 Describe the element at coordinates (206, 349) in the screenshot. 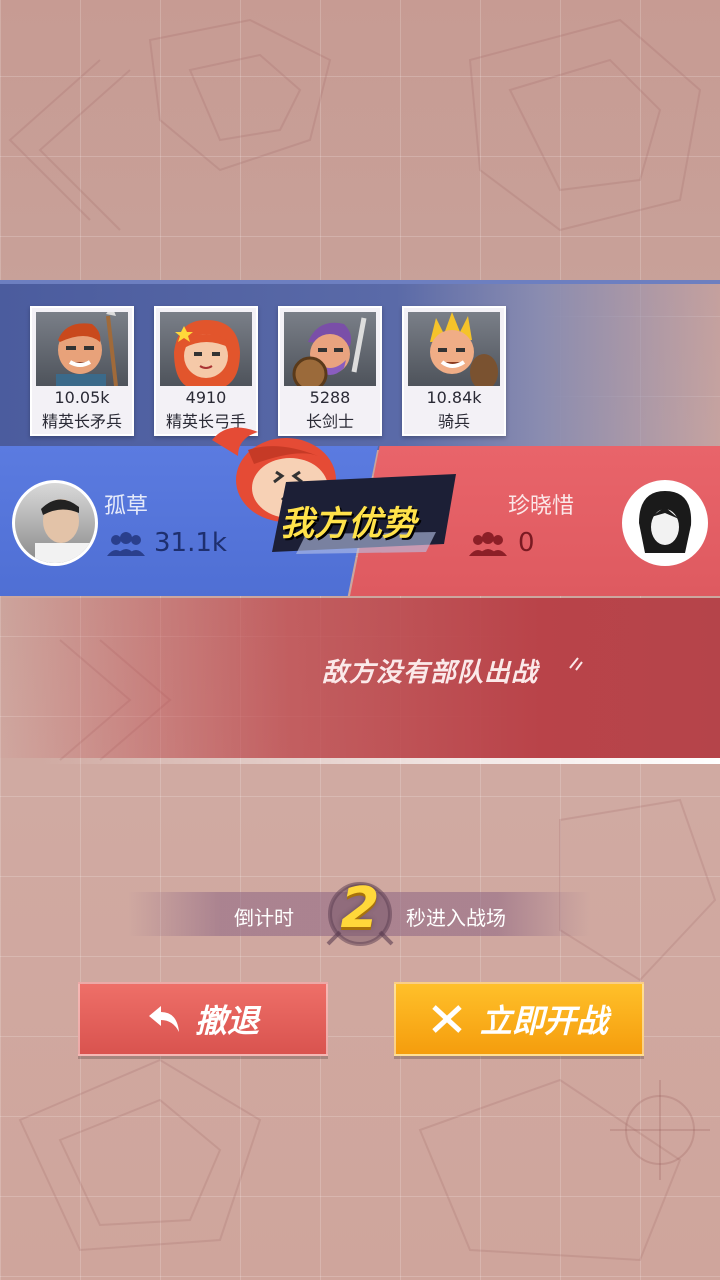

I see `archer-portrait` at that location.